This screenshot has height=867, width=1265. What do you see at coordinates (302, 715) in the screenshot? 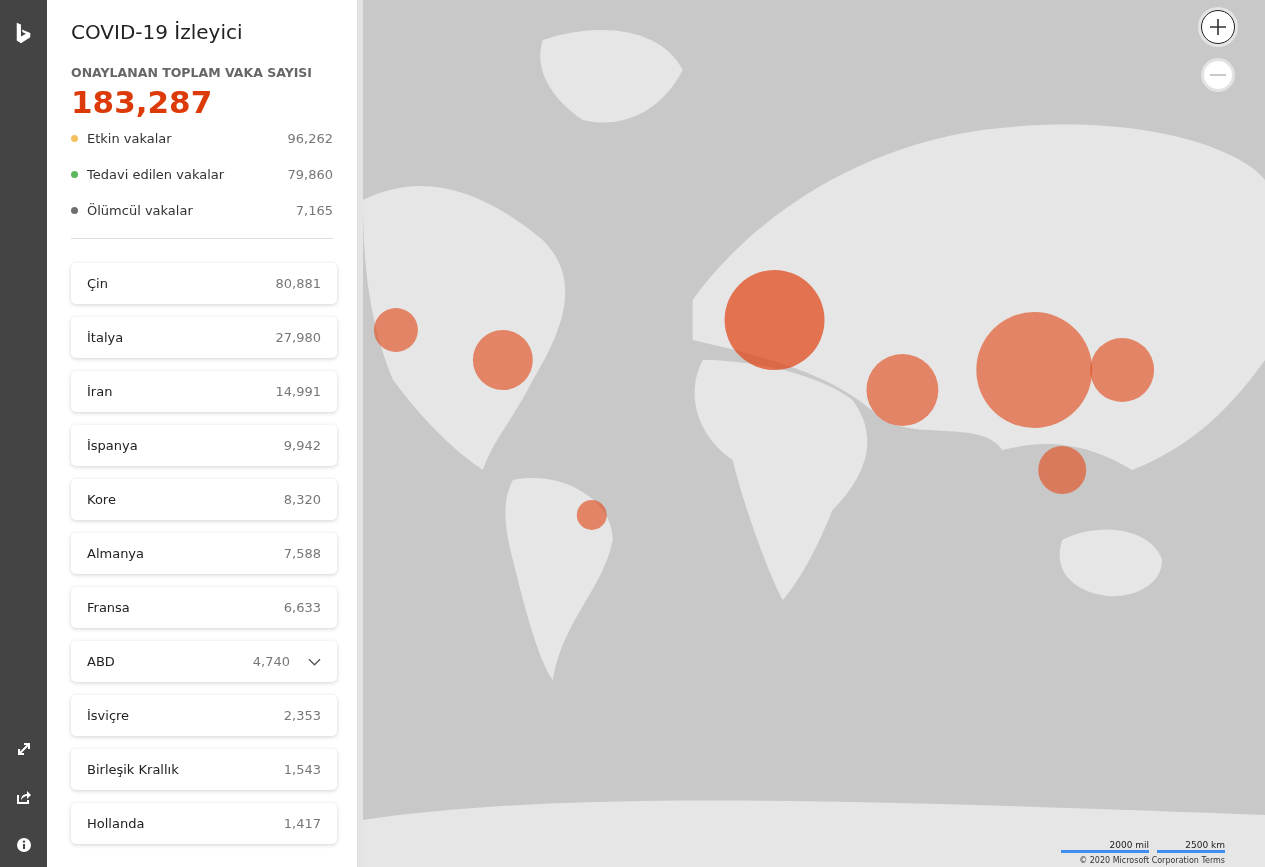
I see `case-count: 2,353` at bounding box center [302, 715].